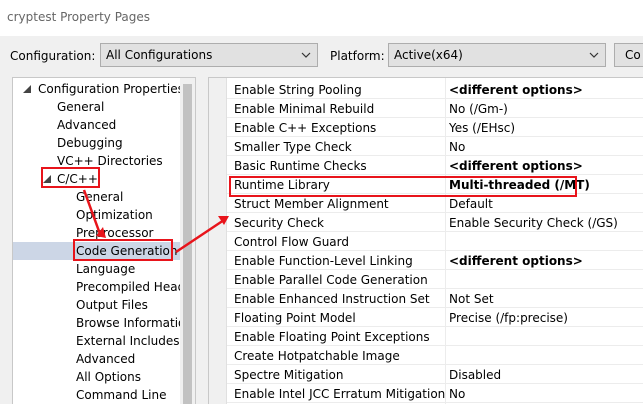 The image size is (643, 404). What do you see at coordinates (293, 147) in the screenshot?
I see `property-name: Smaller Type Check` at bounding box center [293, 147].